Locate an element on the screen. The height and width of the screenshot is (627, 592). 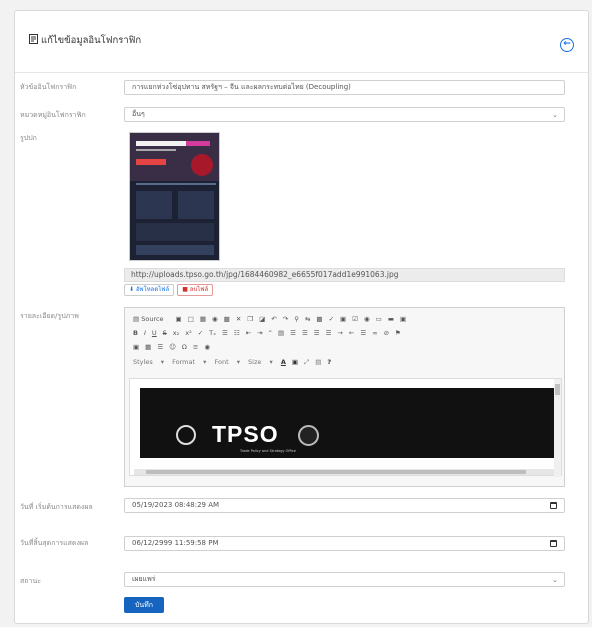
strike-icon: S is located at coordinates (165, 333).